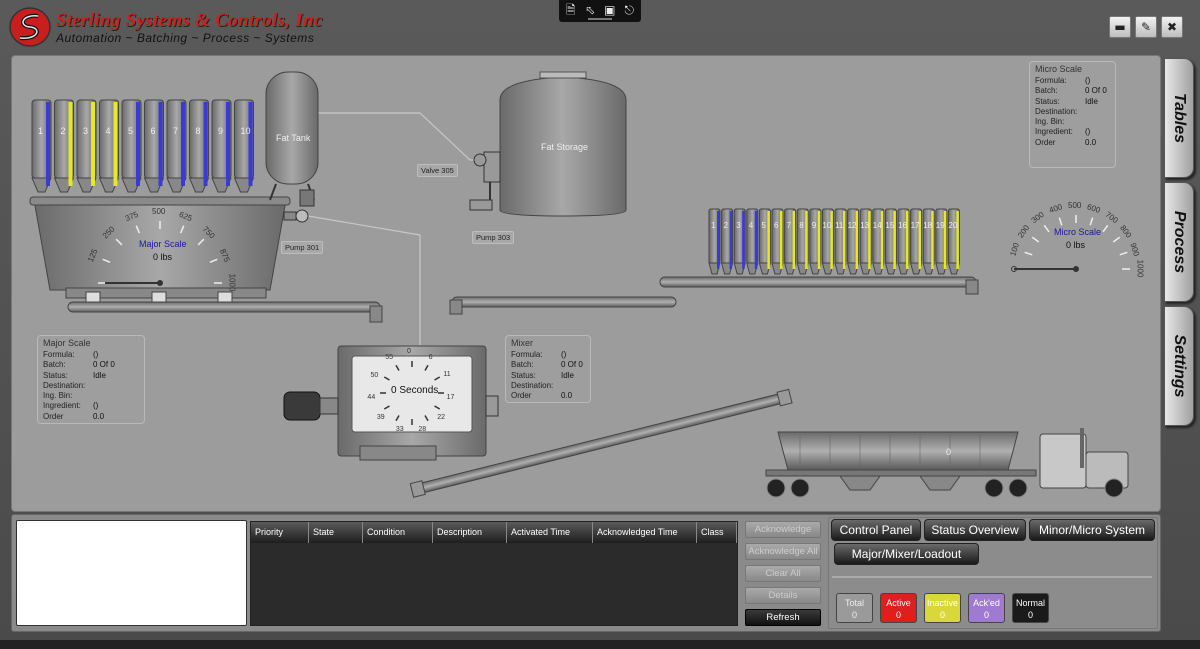 The height and width of the screenshot is (649, 1200). Describe the element at coordinates (91, 396) in the screenshot. I see `major-panel-row: Ing. Bin:` at that location.